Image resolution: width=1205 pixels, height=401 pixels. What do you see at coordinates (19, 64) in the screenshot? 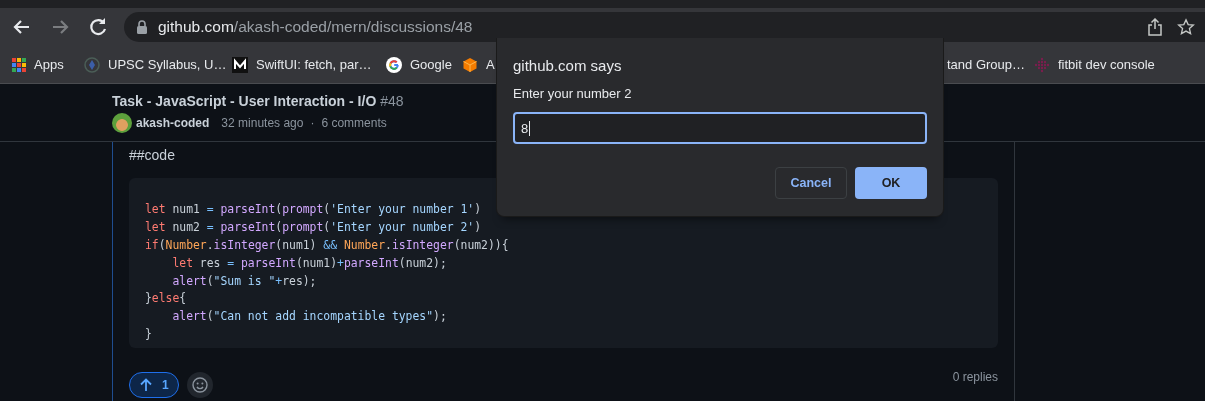
I see `apps-grid-icon` at bounding box center [19, 64].